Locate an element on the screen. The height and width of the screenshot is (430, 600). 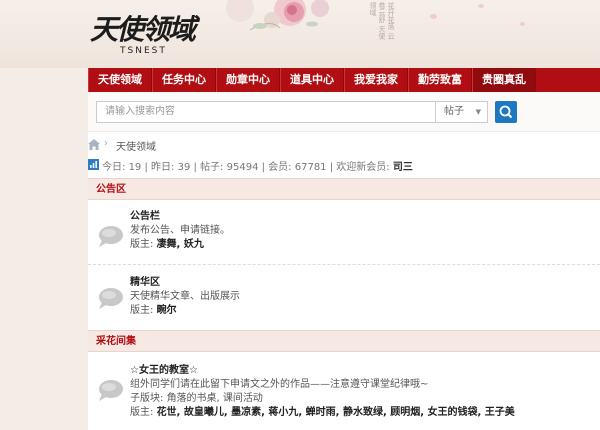
subforum-links: 角落的书桌, 课间活动 is located at coordinates (215, 398).